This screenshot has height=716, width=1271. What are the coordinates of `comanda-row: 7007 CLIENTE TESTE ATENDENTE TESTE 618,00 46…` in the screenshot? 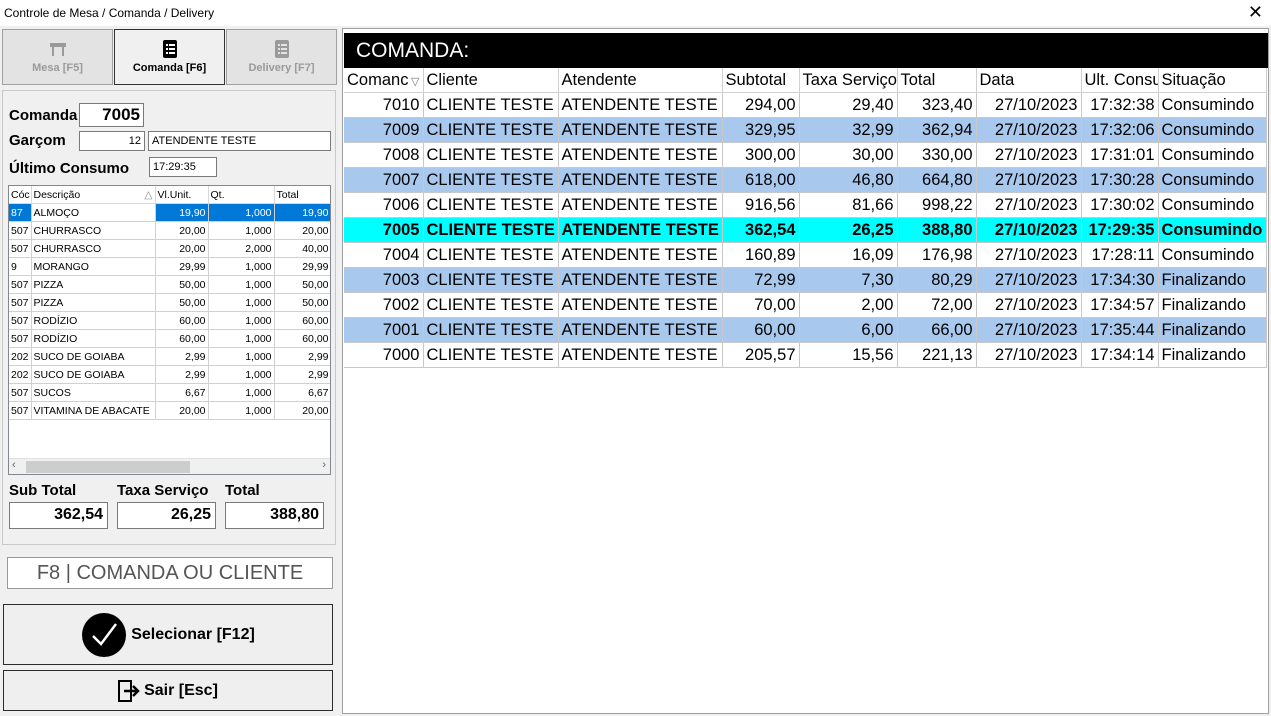 It's located at (805, 180).